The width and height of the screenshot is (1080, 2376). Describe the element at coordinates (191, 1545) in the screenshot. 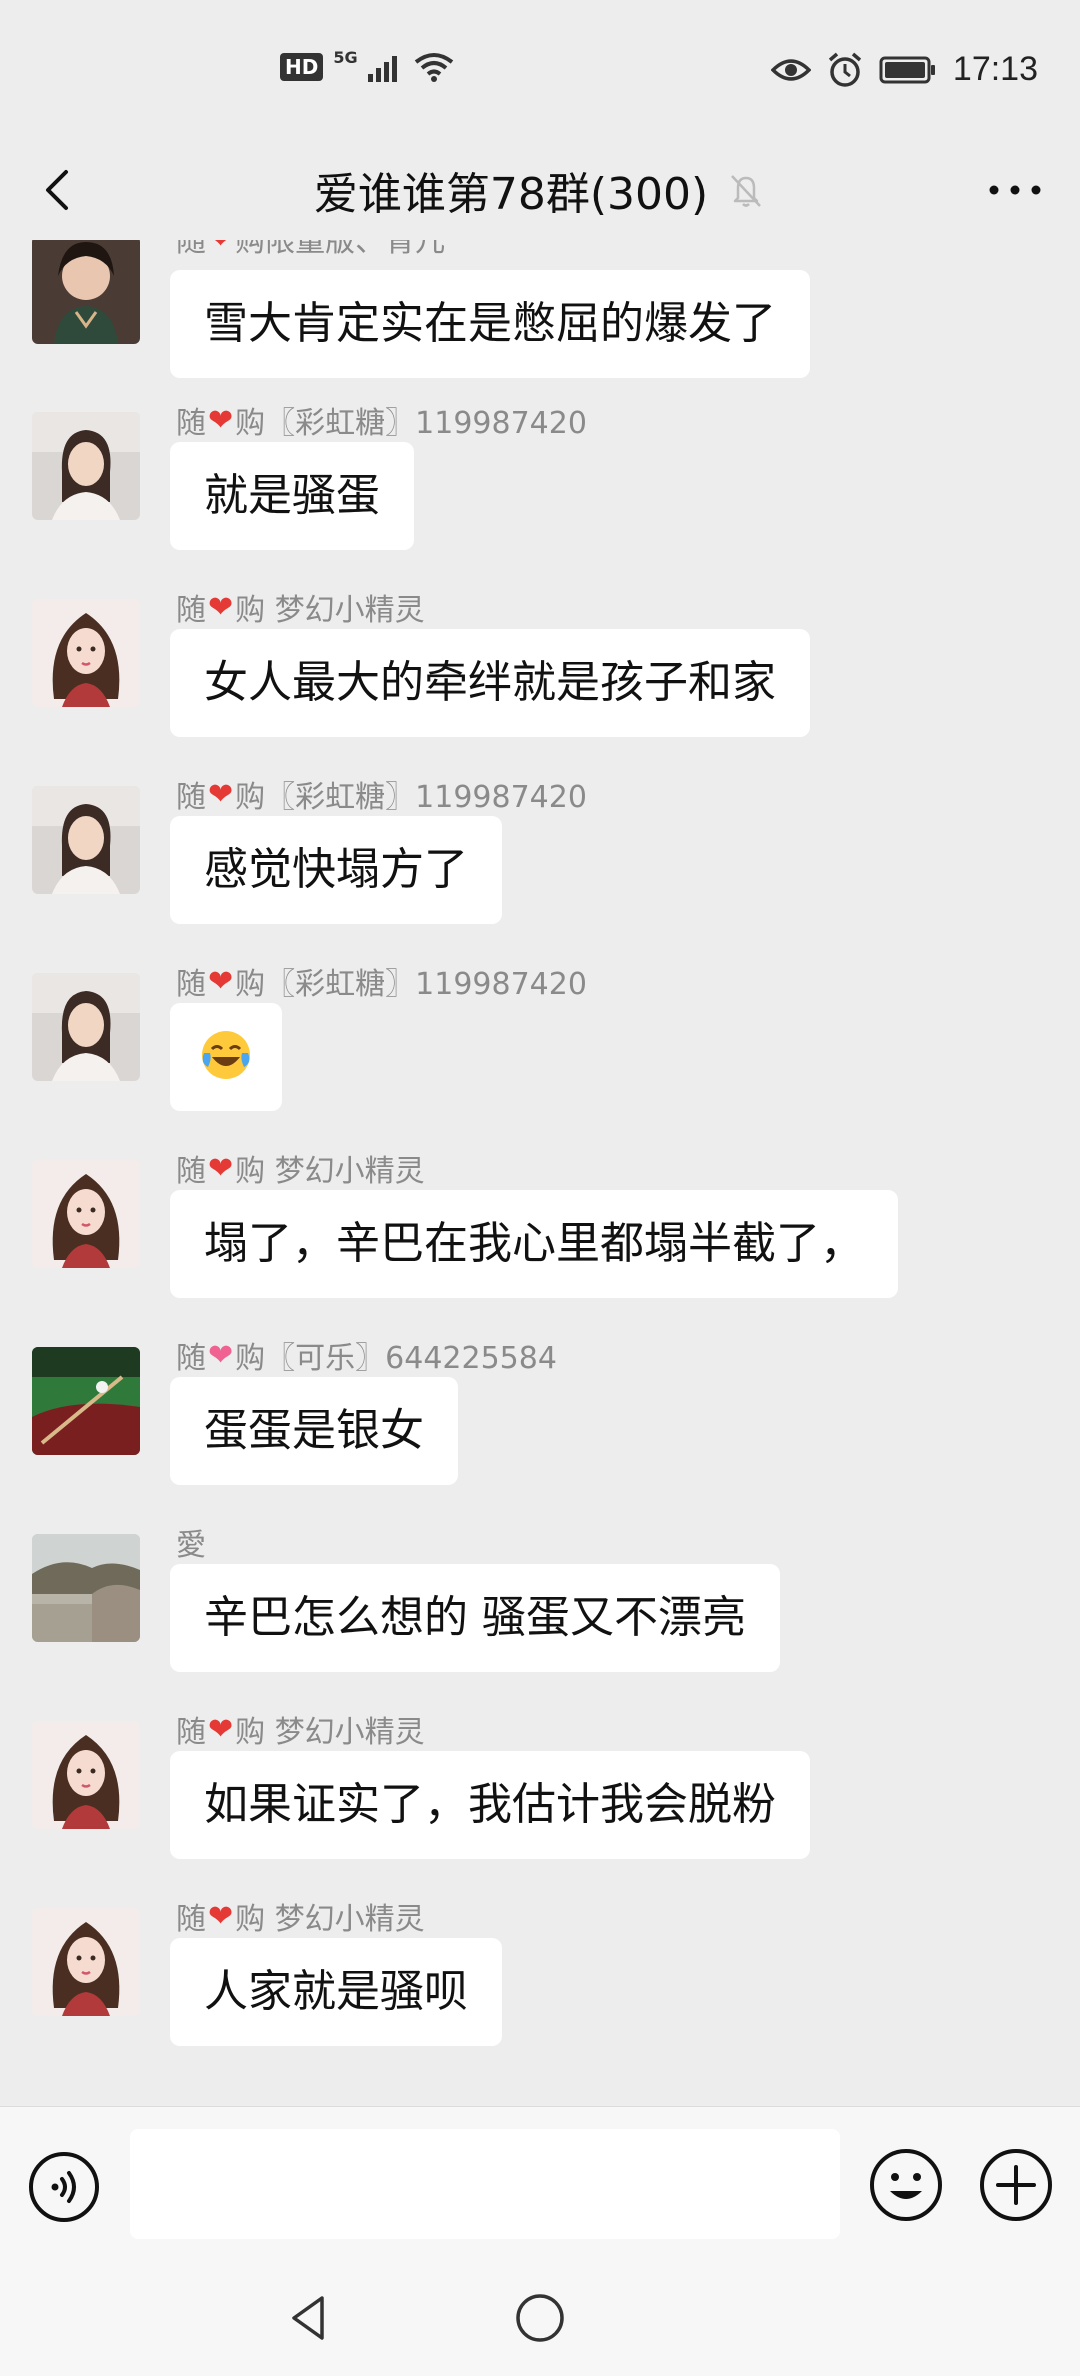

I see `sender-name: 愛` at that location.